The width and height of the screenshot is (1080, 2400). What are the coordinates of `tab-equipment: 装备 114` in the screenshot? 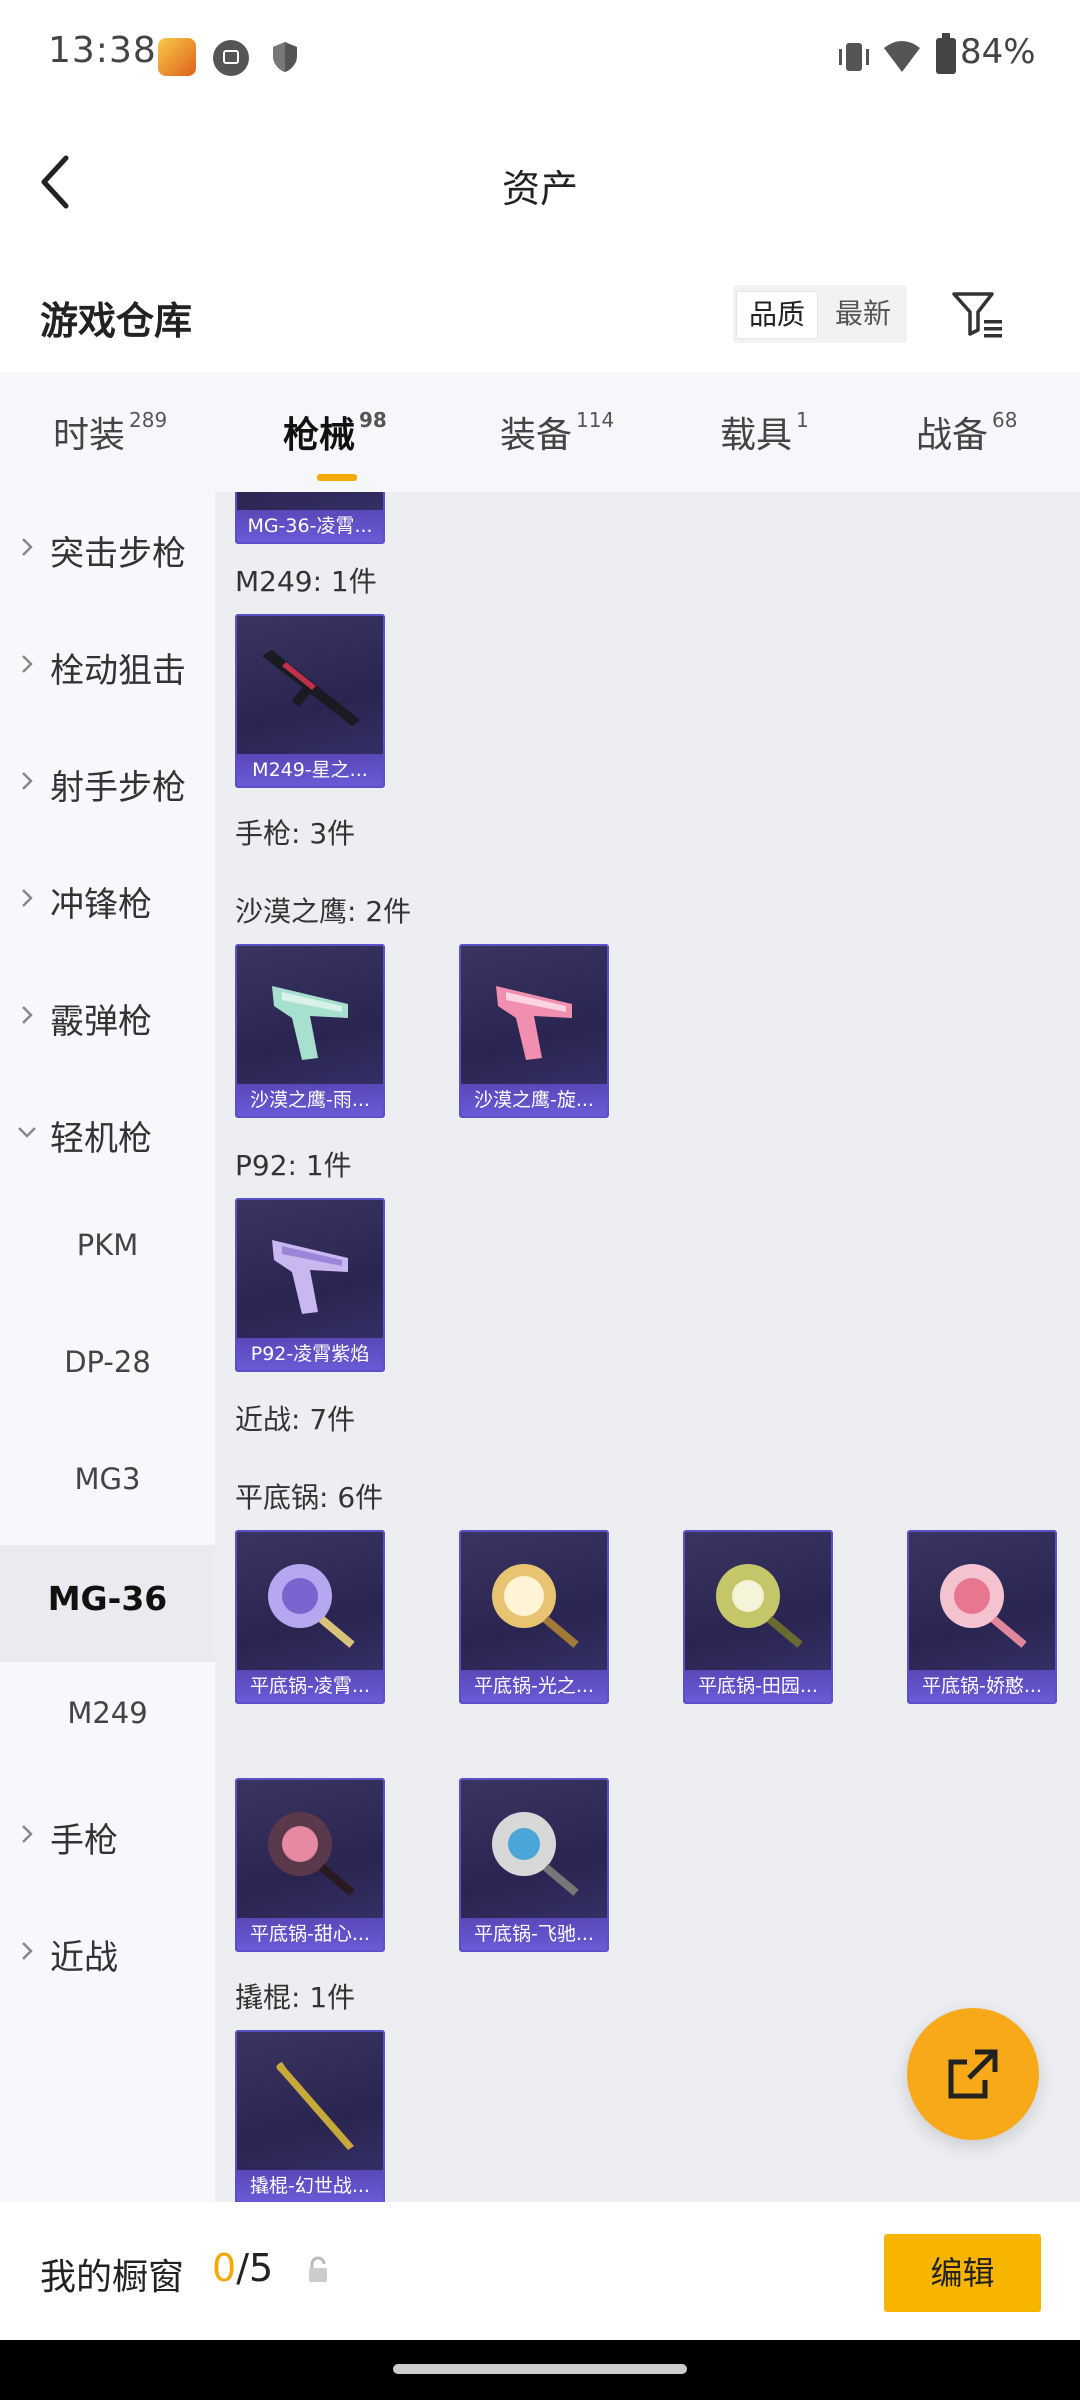 It's located at (557, 432).